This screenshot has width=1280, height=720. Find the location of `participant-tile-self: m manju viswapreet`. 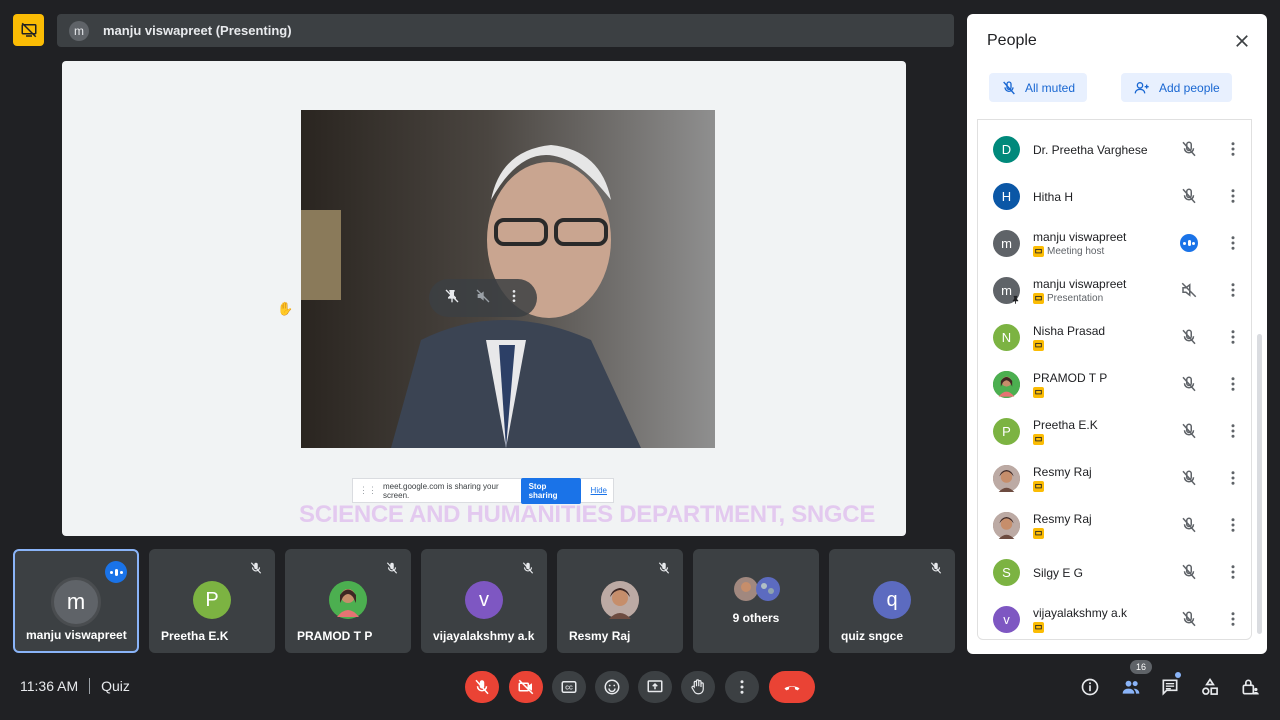

participant-tile-self: m manju viswapreet is located at coordinates (76, 601).